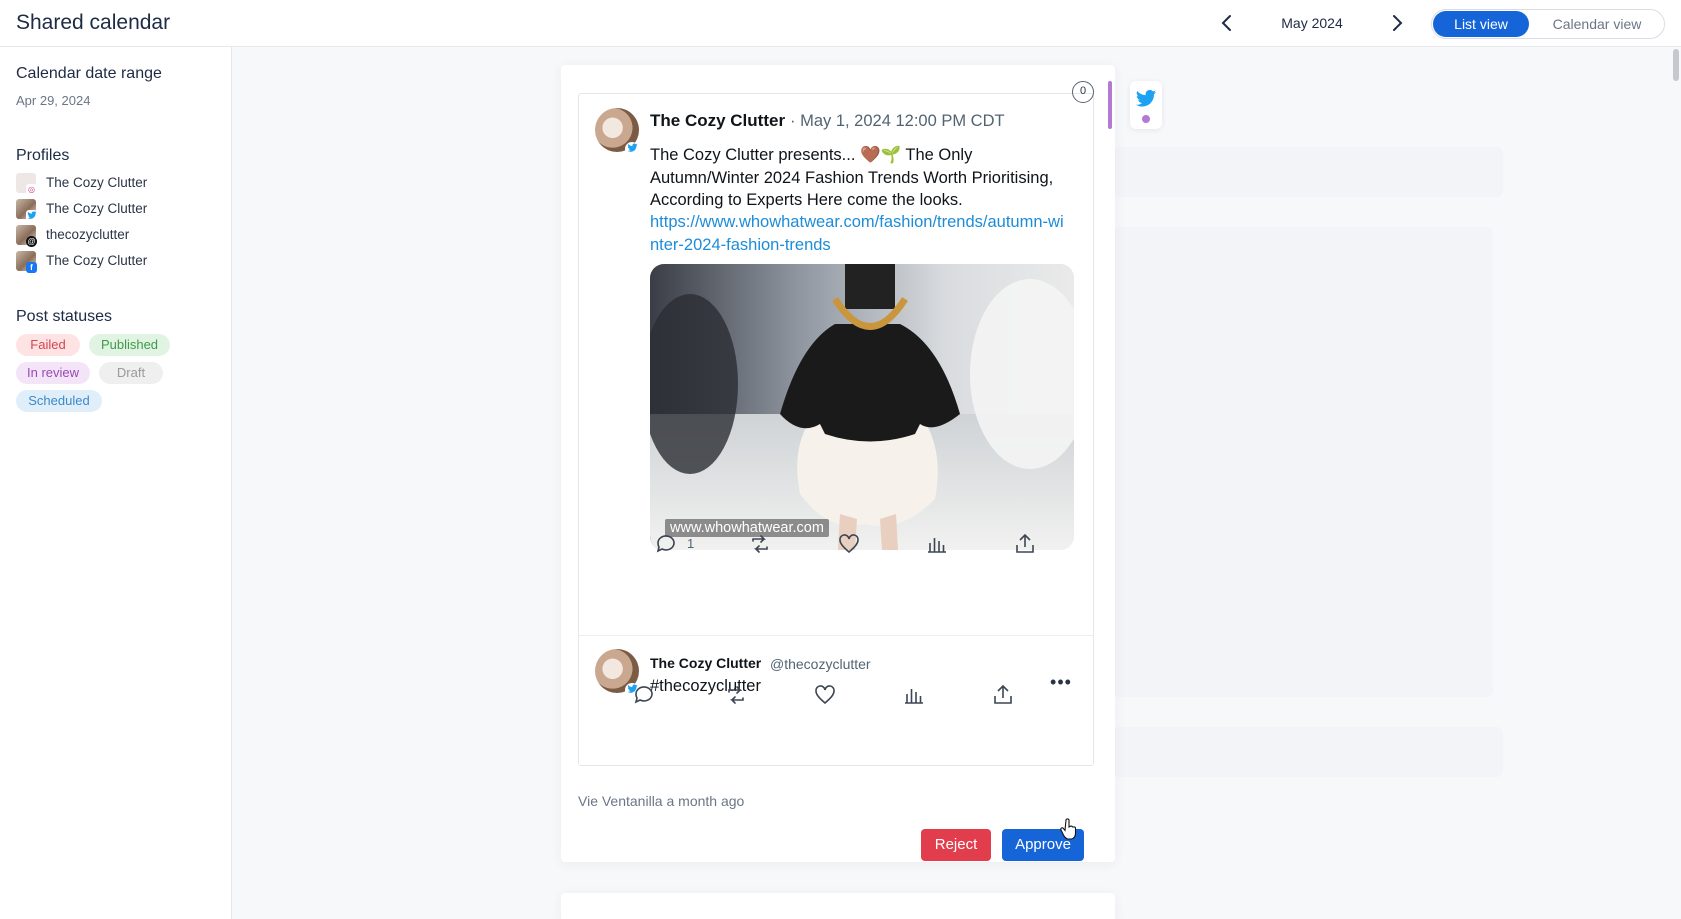  I want to click on profile-item: ◎ The Cozy Clutter, so click(116, 184).